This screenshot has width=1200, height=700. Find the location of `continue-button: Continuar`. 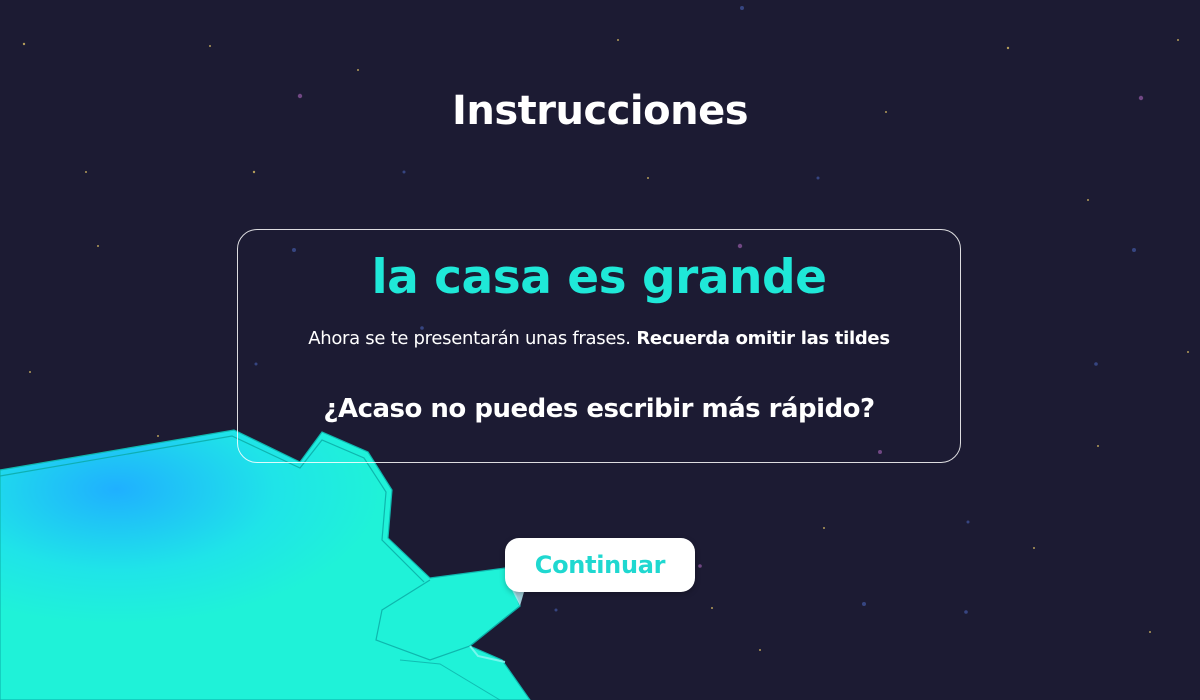

continue-button: Continuar is located at coordinates (600, 565).